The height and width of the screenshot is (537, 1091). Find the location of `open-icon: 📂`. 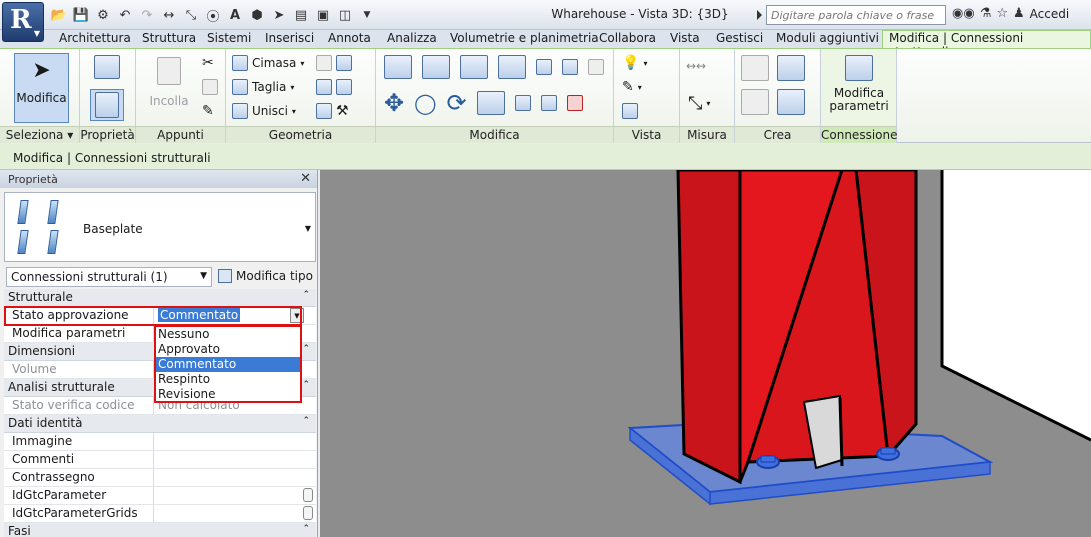

open-icon: 📂 is located at coordinates (59, 15).